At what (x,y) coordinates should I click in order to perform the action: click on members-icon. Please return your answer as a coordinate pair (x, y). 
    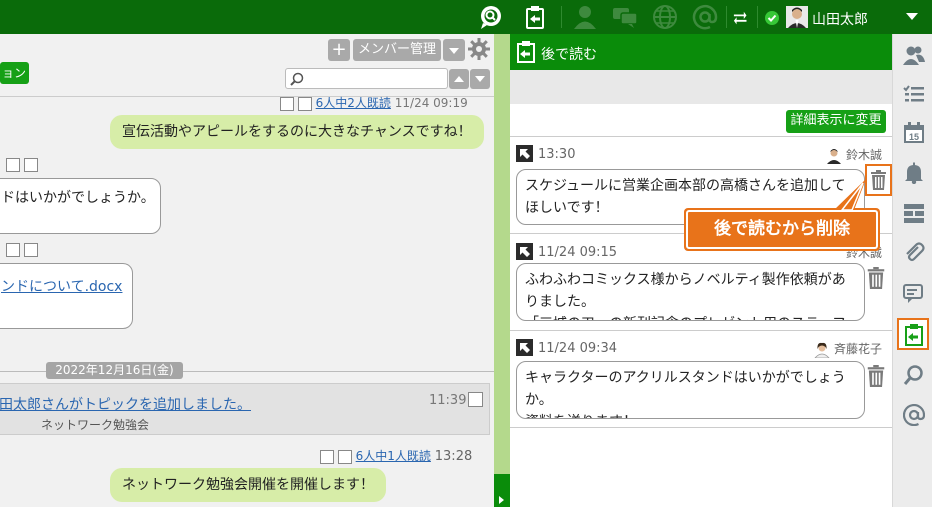
    Looking at the image, I should click on (914, 55).